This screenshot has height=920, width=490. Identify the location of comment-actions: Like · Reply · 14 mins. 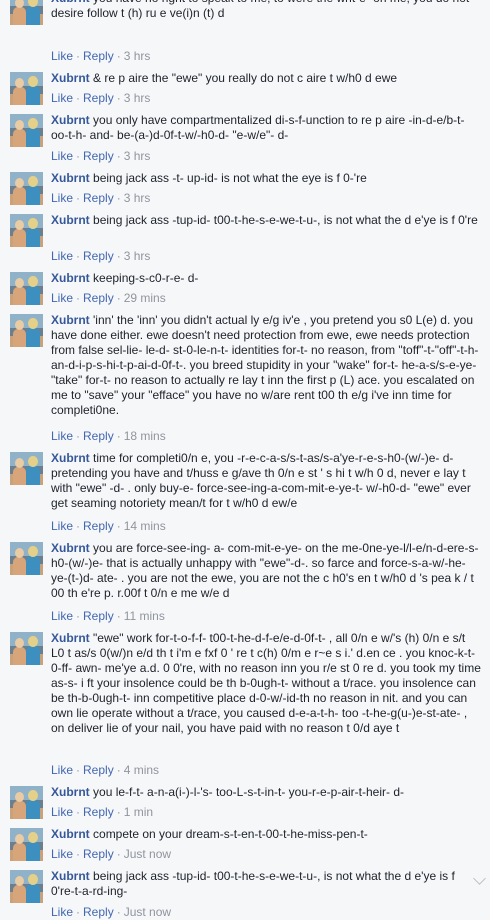
(108, 526).